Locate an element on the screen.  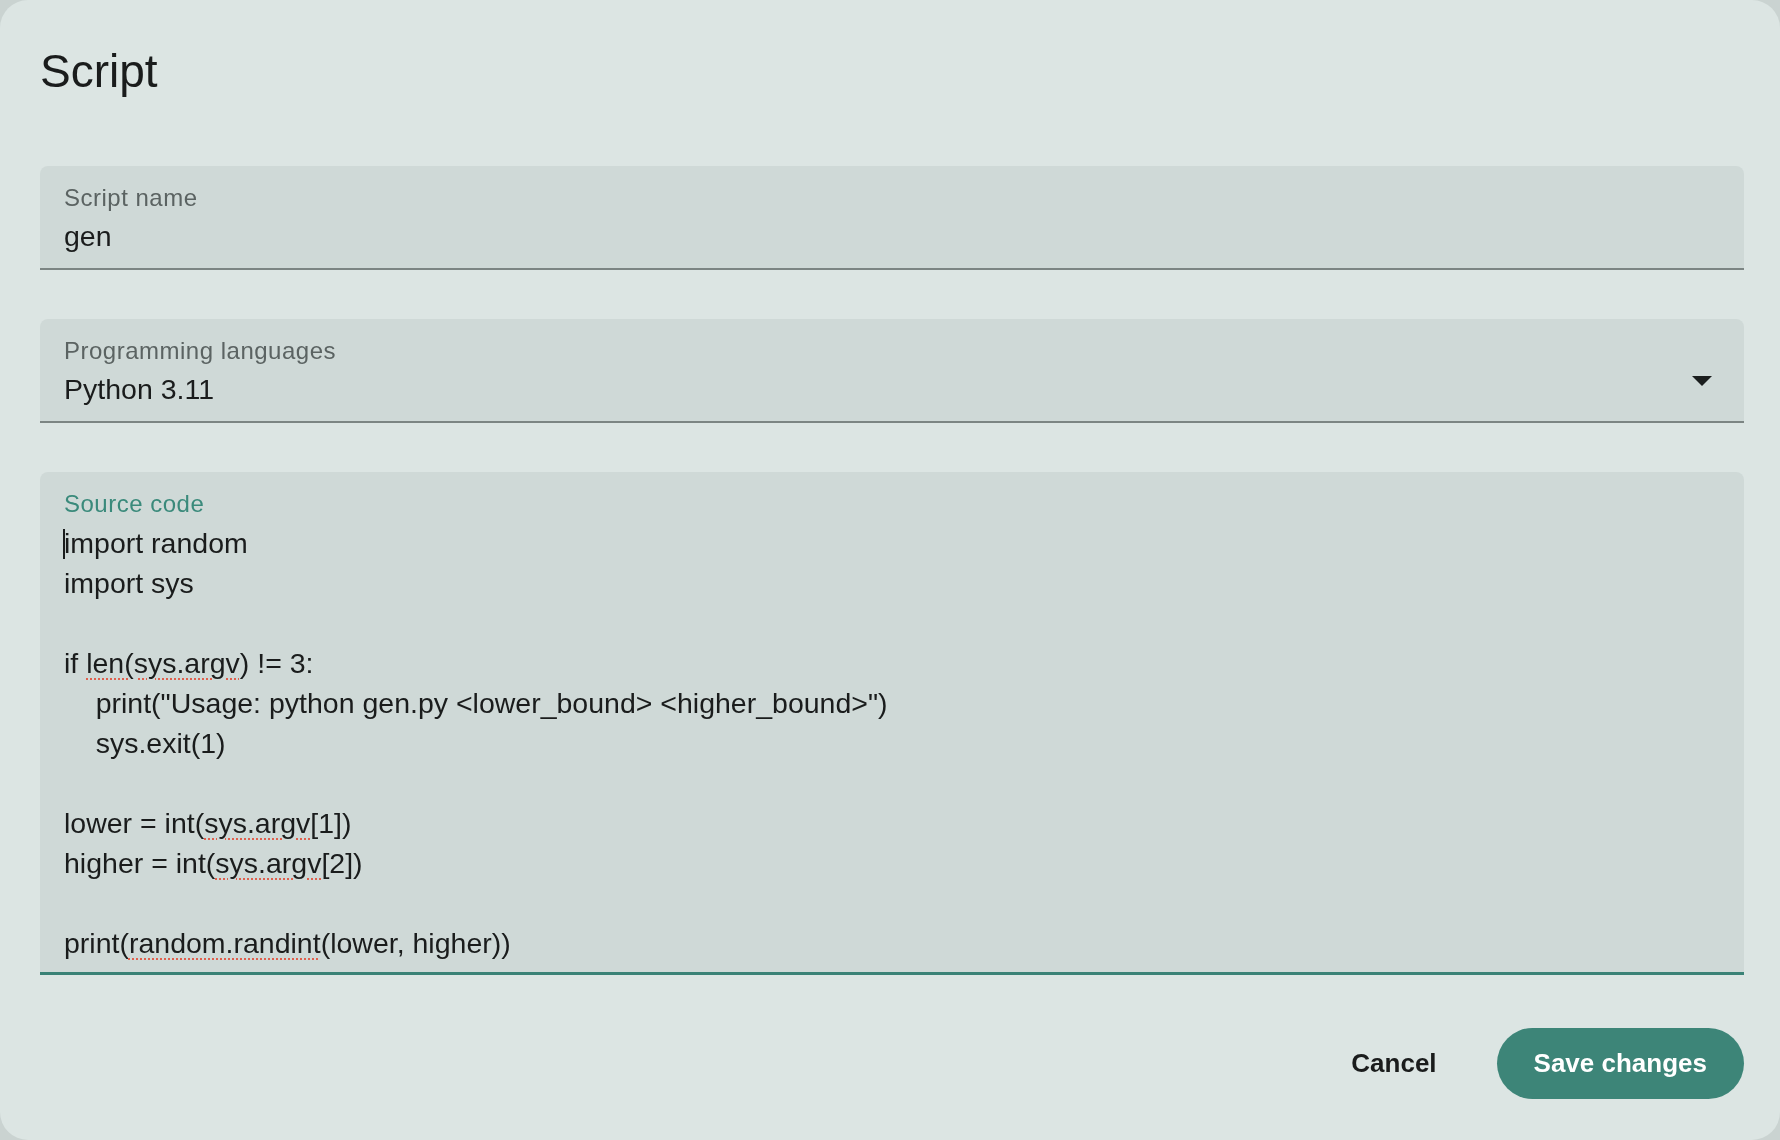
save-button: Save changes is located at coordinates (1620, 1063).